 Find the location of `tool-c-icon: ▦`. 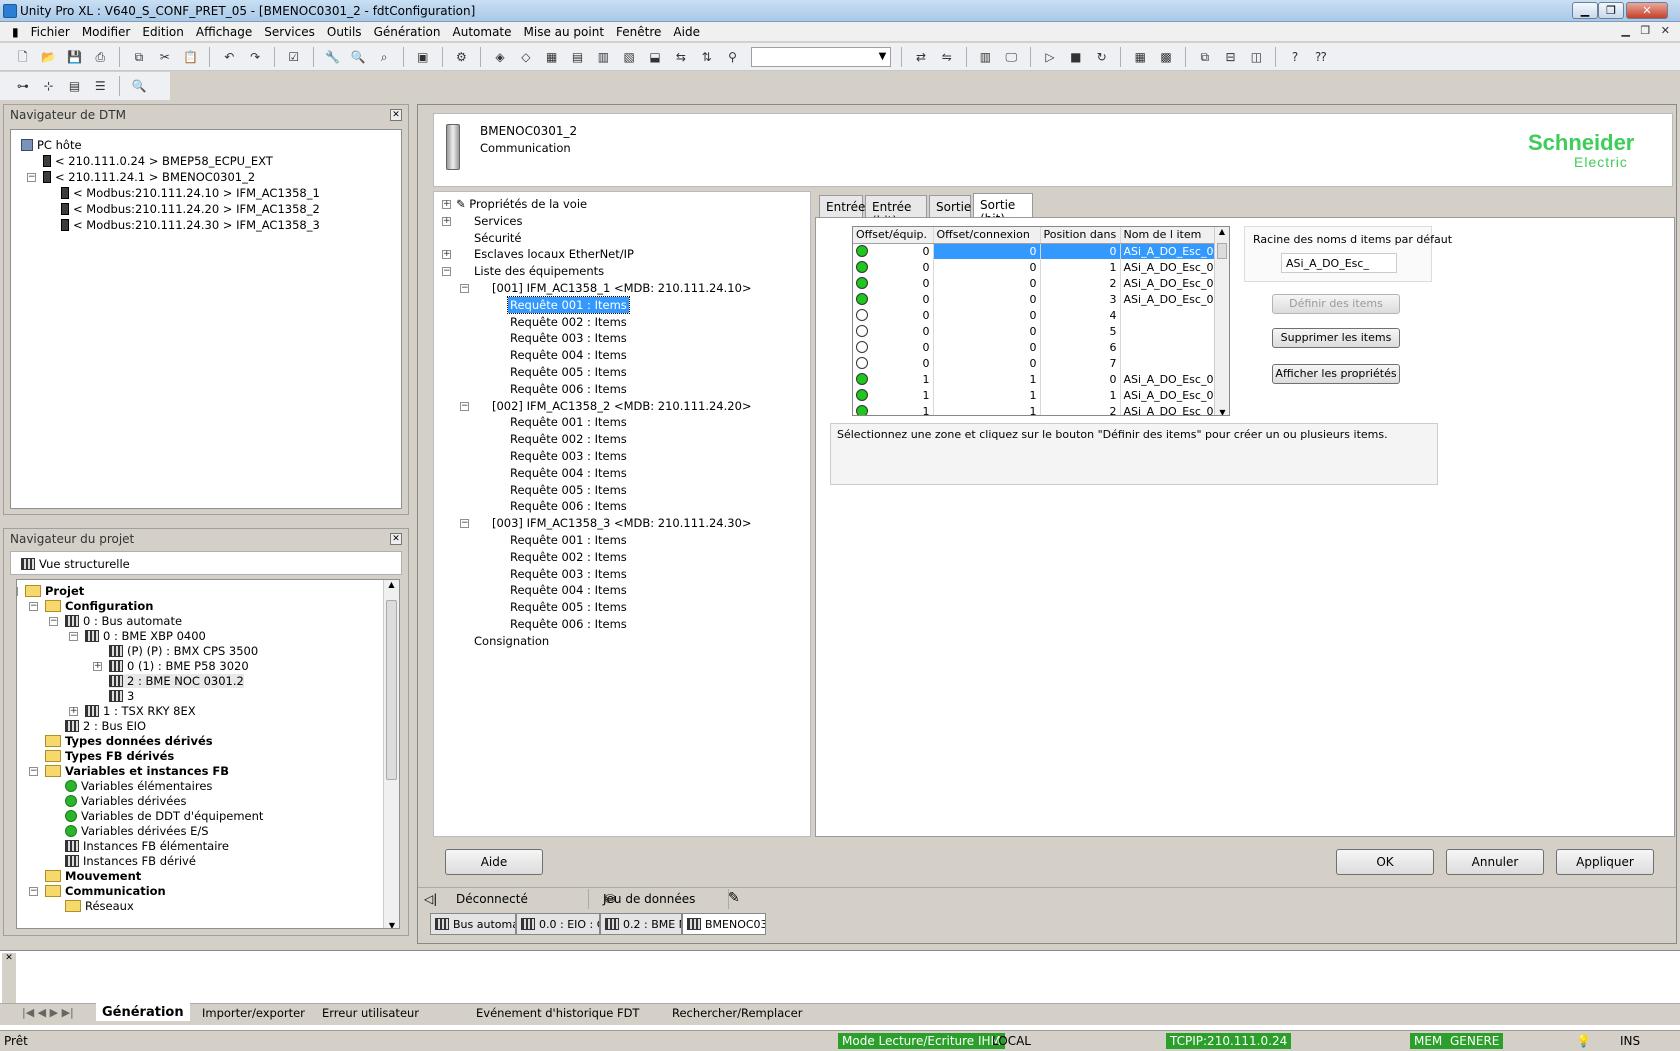

tool-c-icon: ▦ is located at coordinates (552, 57).